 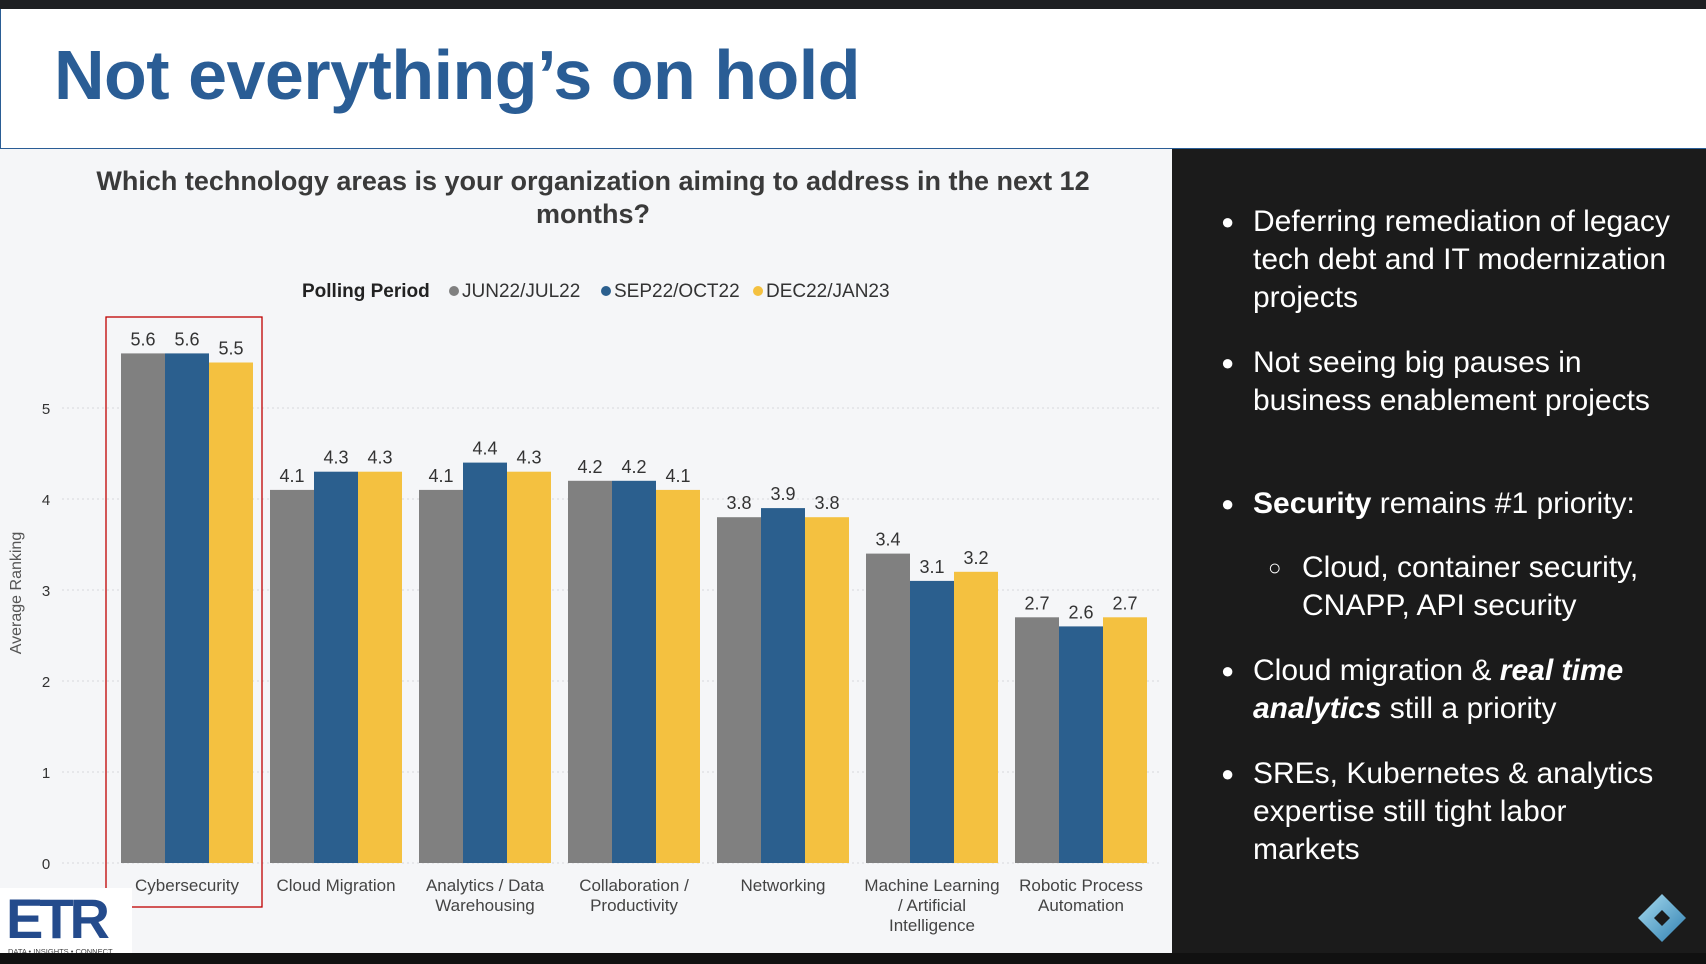 What do you see at coordinates (58, 919) in the screenshot?
I see `svg-text: ETR` at bounding box center [58, 919].